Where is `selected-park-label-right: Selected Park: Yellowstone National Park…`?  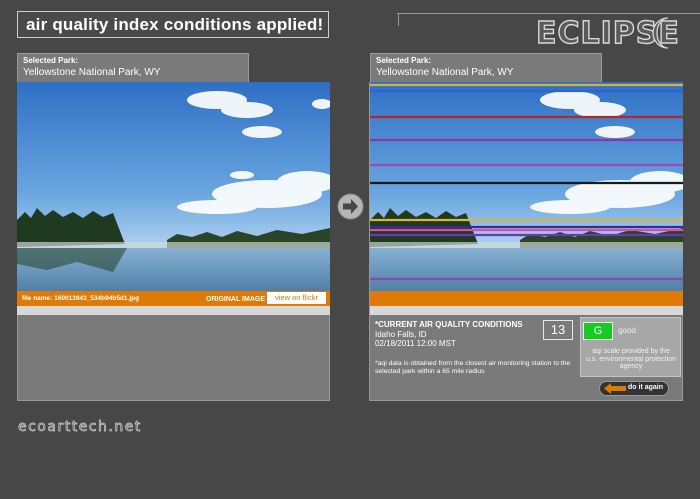 selected-park-label-right: Selected Park: Yellowstone National Park… is located at coordinates (486, 68).